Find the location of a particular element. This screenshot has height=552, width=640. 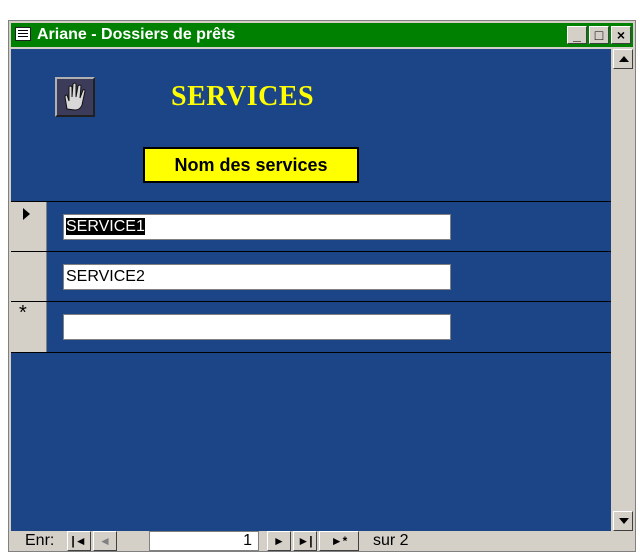

scroll-down-button is located at coordinates (623, 521).